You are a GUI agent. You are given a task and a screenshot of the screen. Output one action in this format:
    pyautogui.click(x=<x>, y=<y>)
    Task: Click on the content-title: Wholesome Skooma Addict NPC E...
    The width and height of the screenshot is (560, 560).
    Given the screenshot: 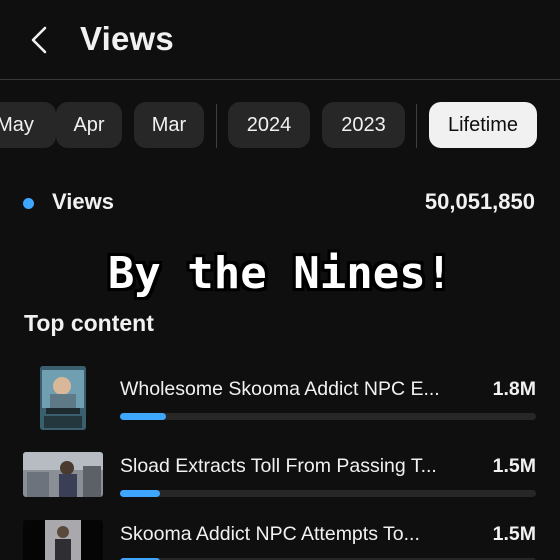 What is the action you would take?
    pyautogui.click(x=280, y=389)
    